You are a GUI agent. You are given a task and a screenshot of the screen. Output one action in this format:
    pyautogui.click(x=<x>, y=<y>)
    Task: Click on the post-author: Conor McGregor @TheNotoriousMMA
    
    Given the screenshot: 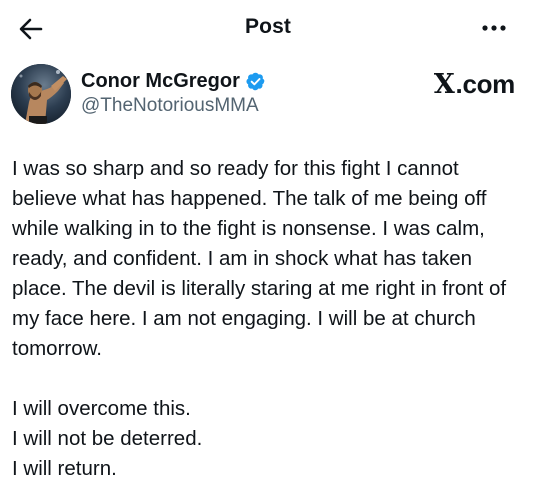 What is the action you would take?
    pyautogui.click(x=173, y=93)
    